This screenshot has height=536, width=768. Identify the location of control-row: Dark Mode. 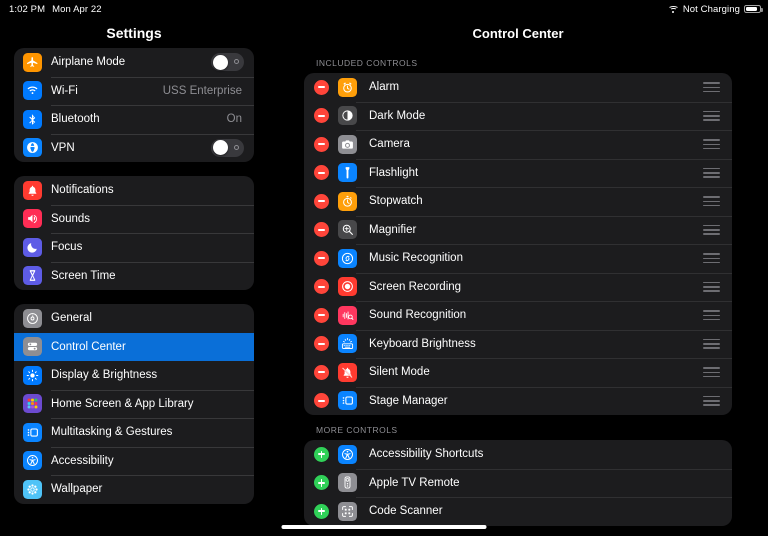
(518, 116).